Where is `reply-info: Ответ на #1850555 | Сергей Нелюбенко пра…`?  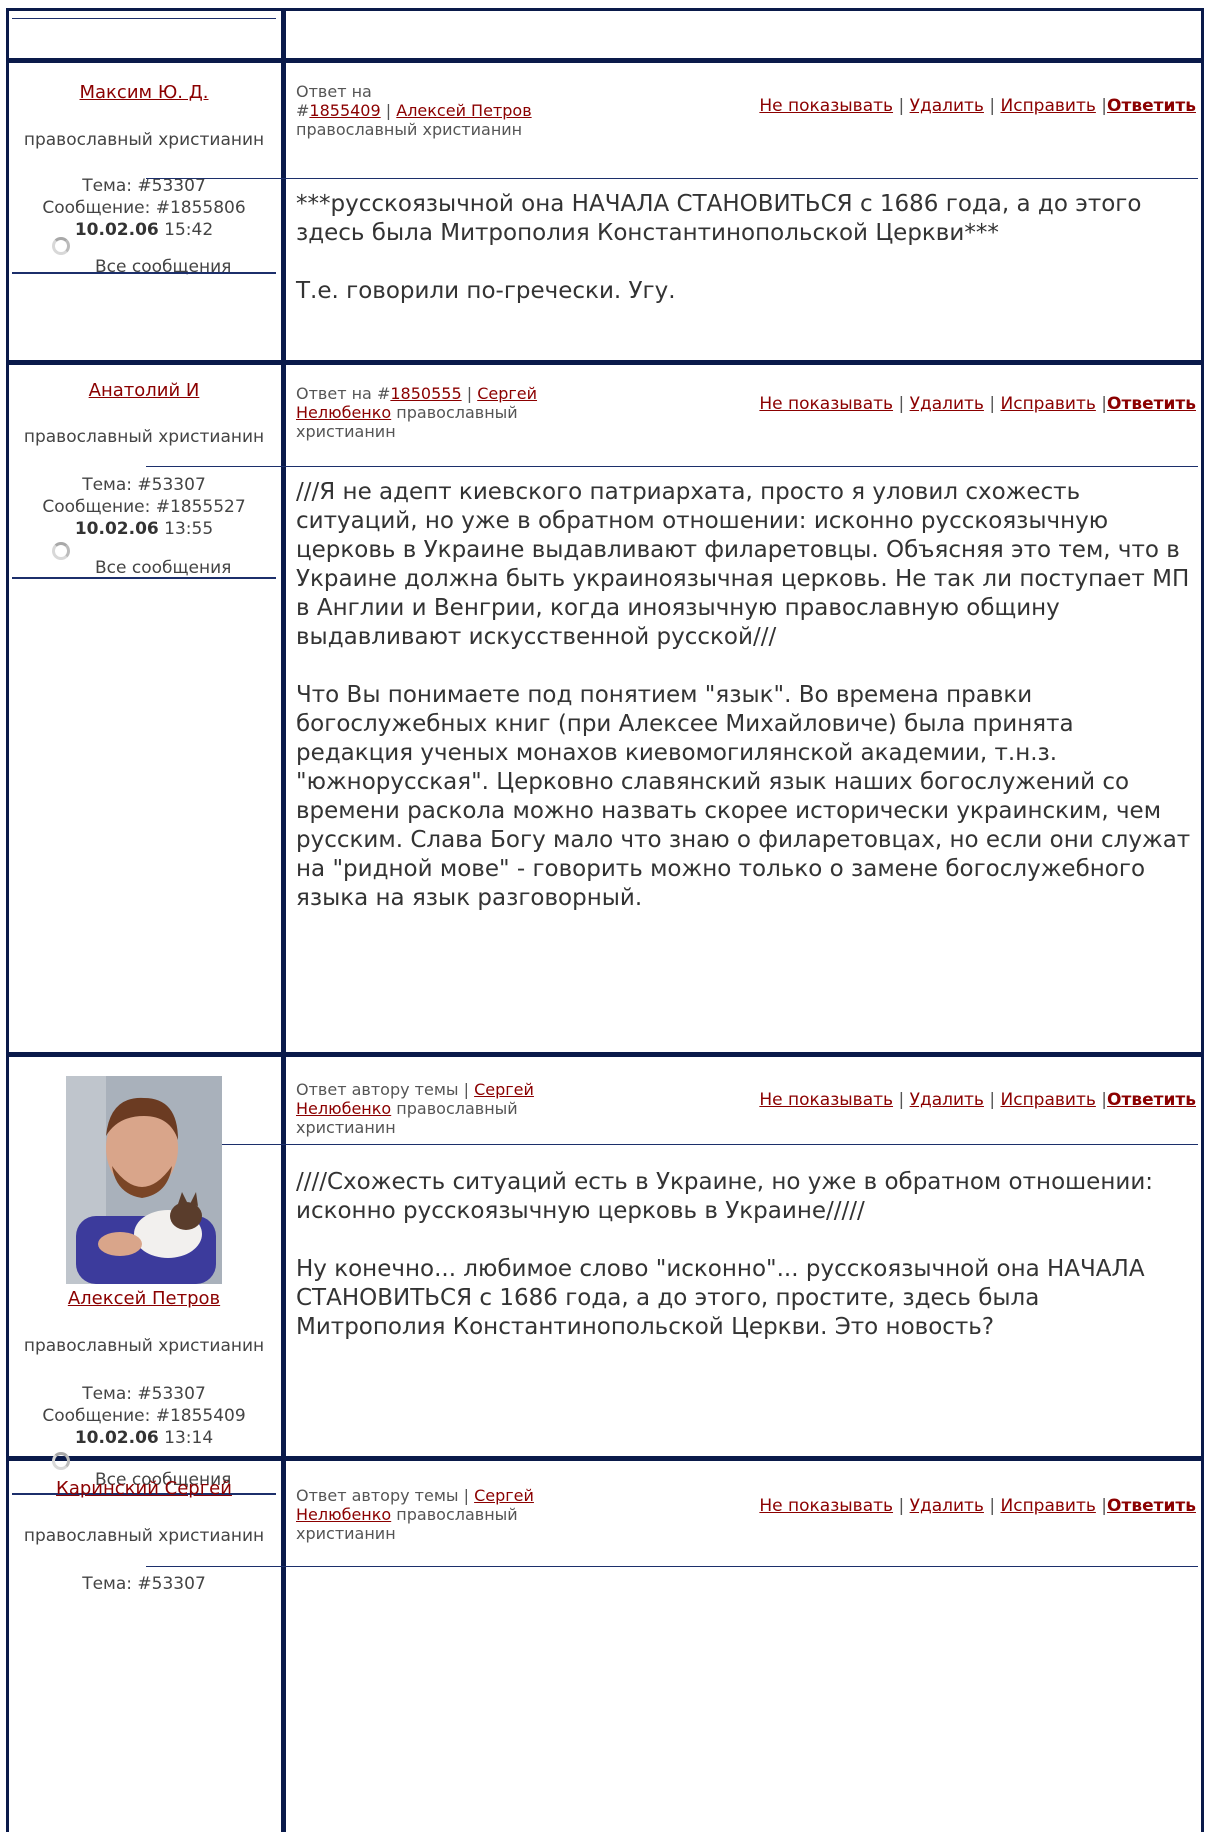
reply-info: Ответ на #1850555 | Сергей Нелюбенко пра… is located at coordinates (417, 412).